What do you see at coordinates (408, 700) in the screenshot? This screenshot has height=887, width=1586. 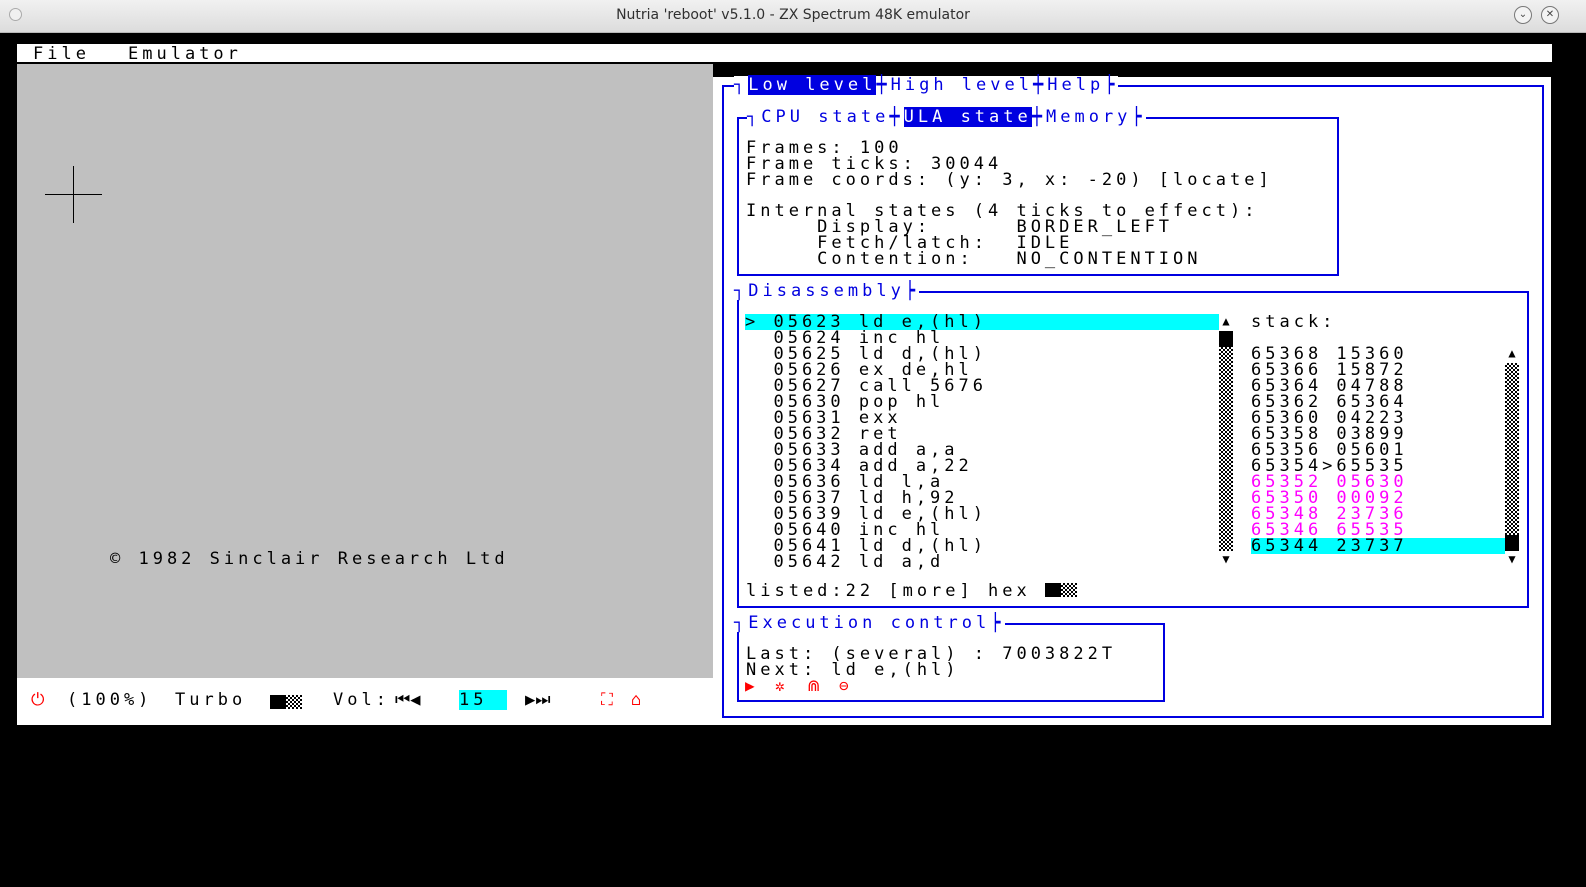 I see `volume-down-icon: ⏮◀` at bounding box center [408, 700].